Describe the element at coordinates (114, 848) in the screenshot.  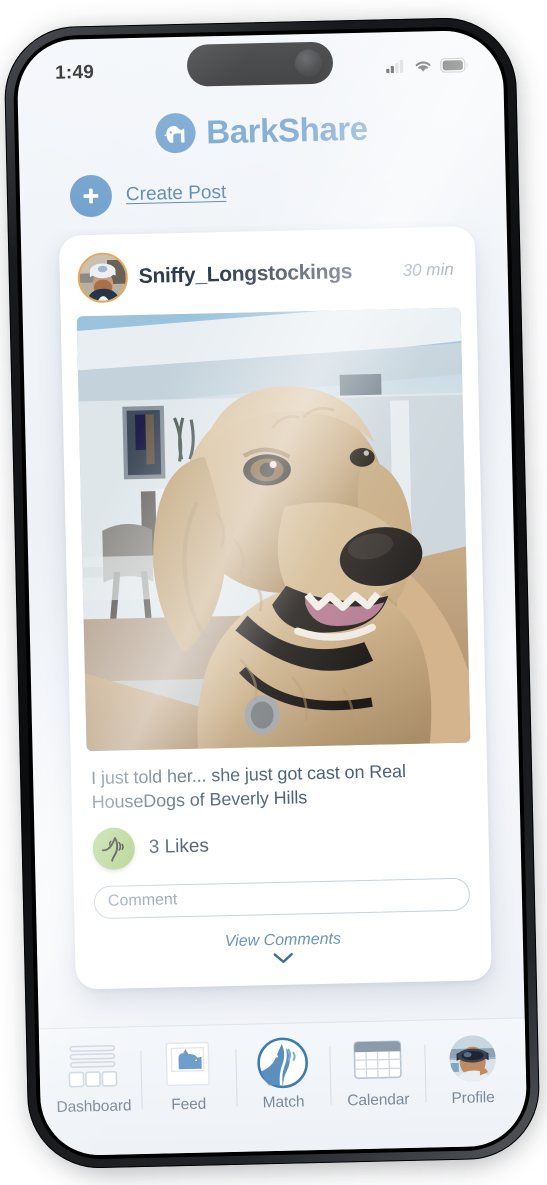
I see `wagging-tail-like-icon` at that location.